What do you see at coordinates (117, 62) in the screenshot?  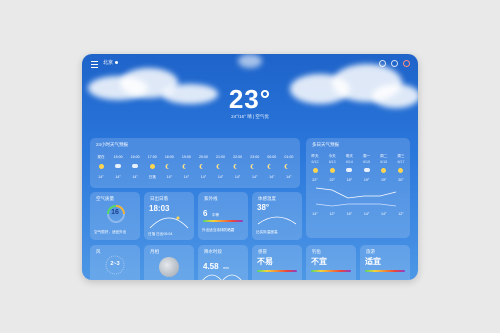 I see `location-icon` at bounding box center [117, 62].